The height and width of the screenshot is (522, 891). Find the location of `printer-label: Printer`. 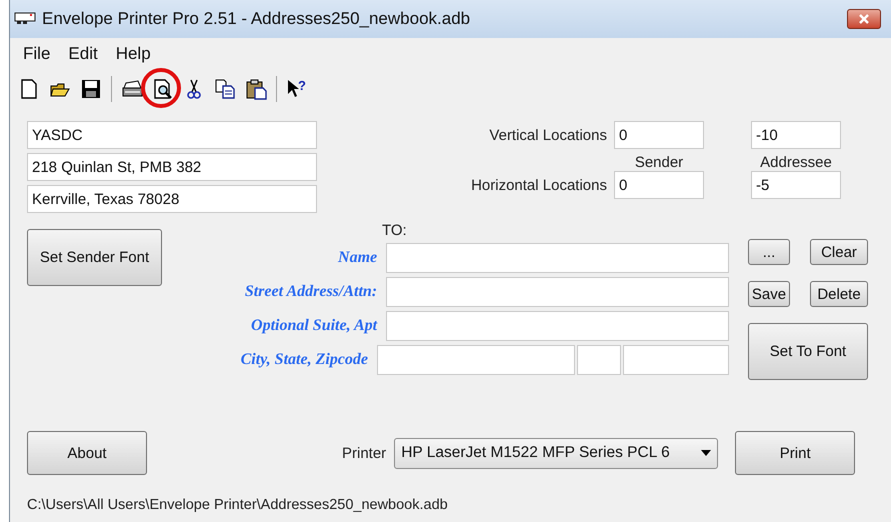

printer-label: Printer is located at coordinates (364, 453).